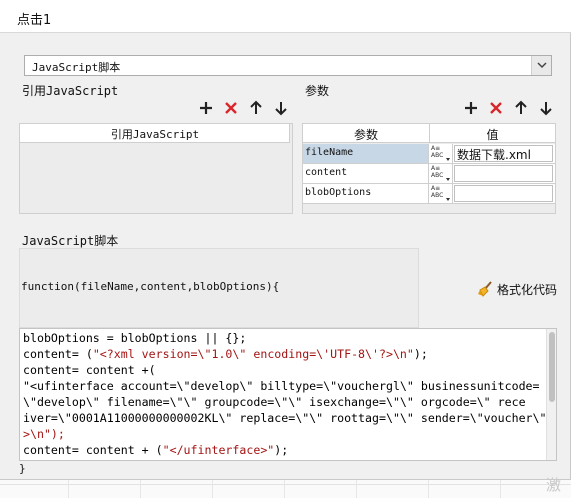  What do you see at coordinates (156, 450) in the screenshot?
I see `code-line: content= content + ("</ufinterface>");` at bounding box center [156, 450].